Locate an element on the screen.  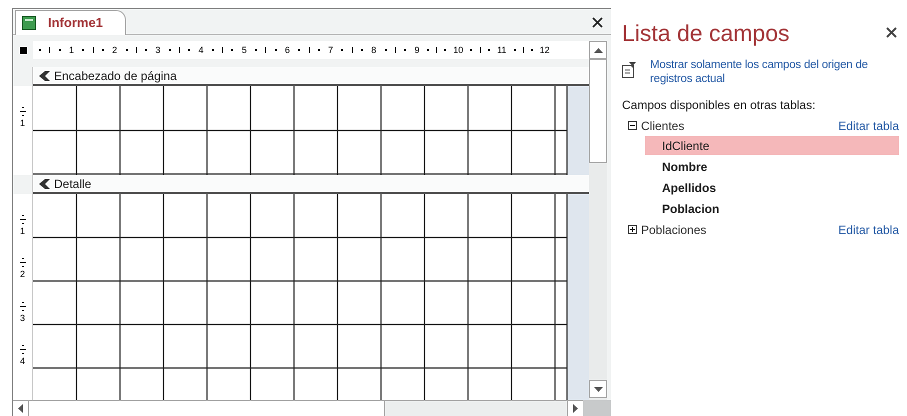
panel-title: Lista de campos is located at coordinates (706, 33).